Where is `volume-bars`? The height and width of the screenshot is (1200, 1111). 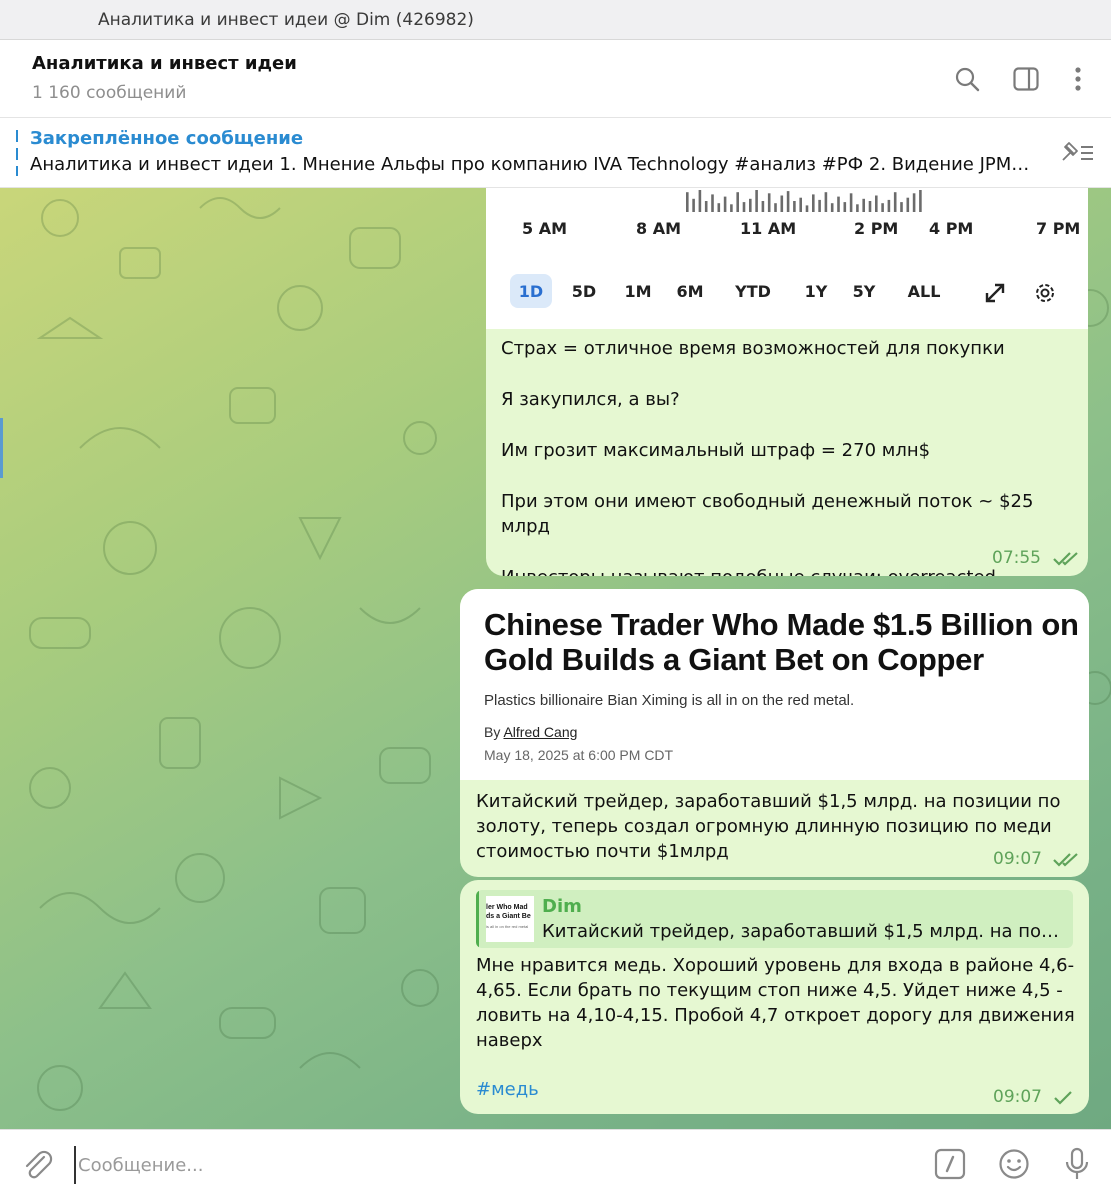
volume-bars is located at coordinates (804, 201).